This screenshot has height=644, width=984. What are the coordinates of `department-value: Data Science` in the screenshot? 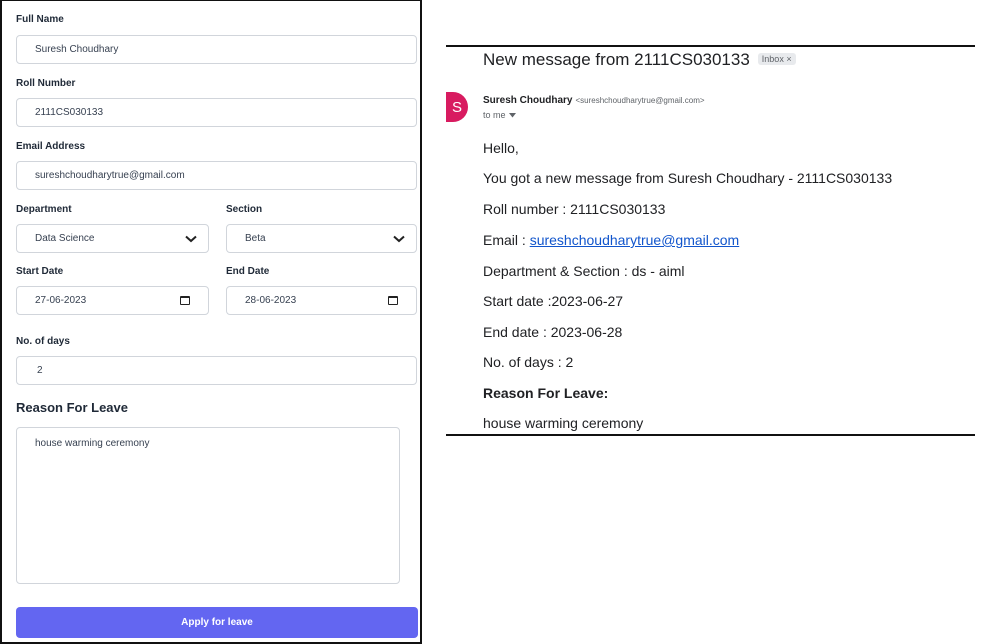 It's located at (65, 238).